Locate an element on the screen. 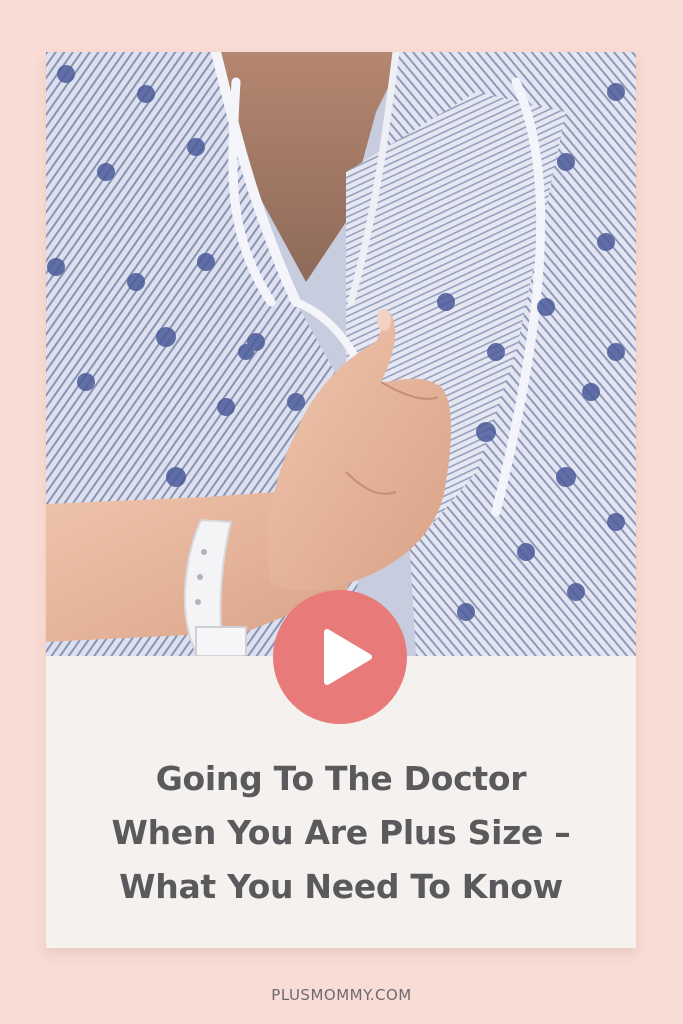 Image resolution: width=683 pixels, height=1024 pixels. title-line-1: Going To The Doctor is located at coordinates (341, 778).